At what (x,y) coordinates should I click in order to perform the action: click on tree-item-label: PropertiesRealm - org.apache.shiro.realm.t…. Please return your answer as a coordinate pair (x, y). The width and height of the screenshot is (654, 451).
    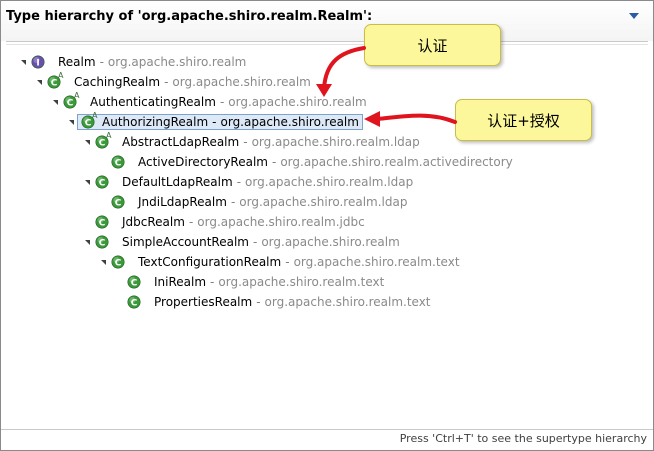
    Looking at the image, I should click on (287, 302).